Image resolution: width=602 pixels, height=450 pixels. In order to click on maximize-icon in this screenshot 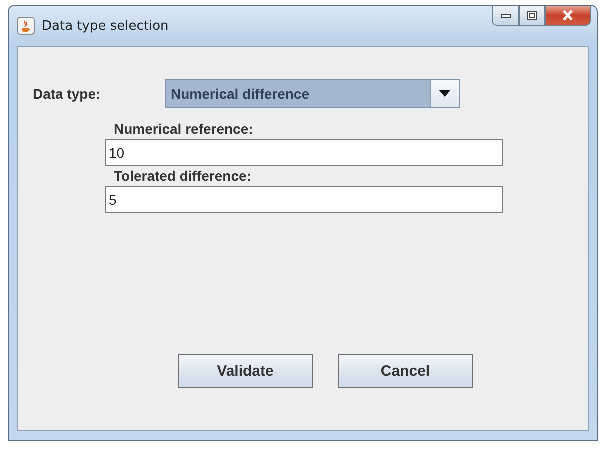, I will do `click(532, 15)`.